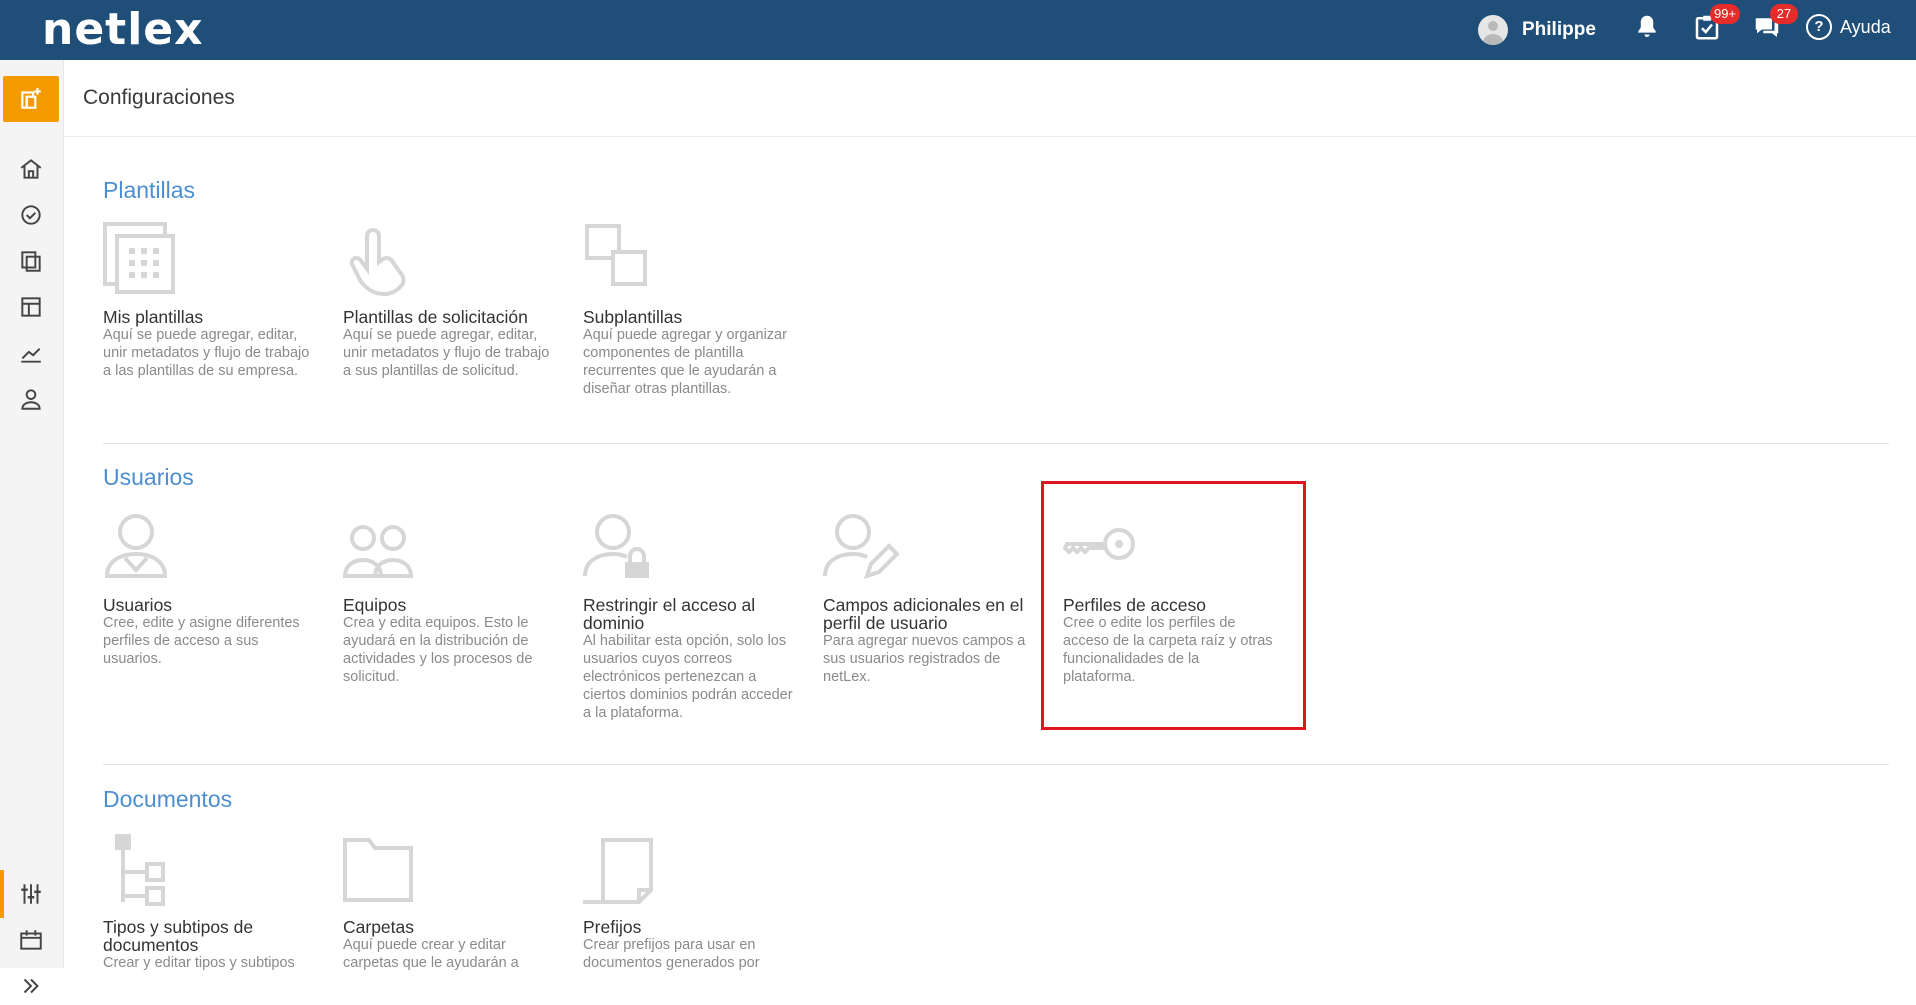  Describe the element at coordinates (863, 550) in the screenshot. I see `user-edit-icon` at that location.